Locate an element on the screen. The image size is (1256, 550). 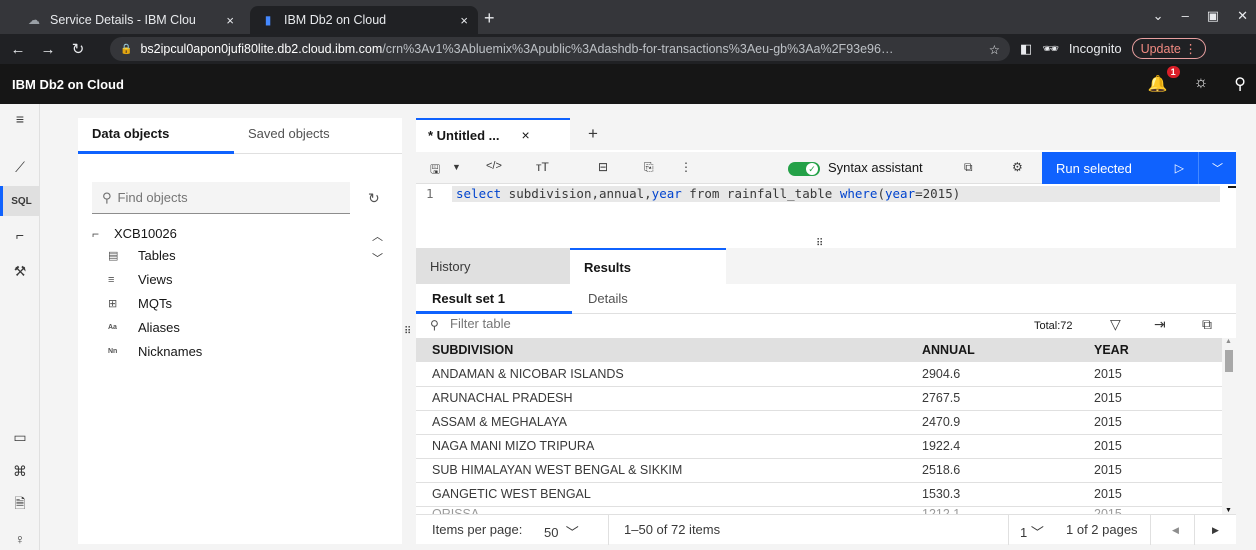
syntax-assistant-label: Syntax assistant is located at coordinates (875, 167).